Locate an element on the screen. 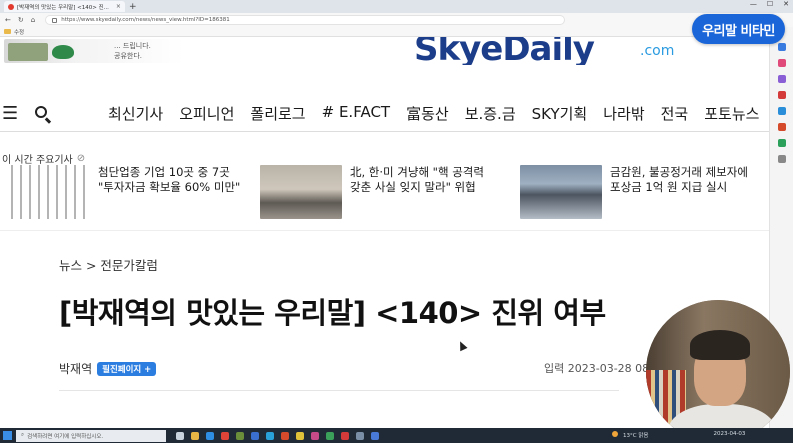  browser-tabbar: [박재역의 맛있는 우리말] <140> 진... × + — ☐ ✕ is located at coordinates (396, 6).